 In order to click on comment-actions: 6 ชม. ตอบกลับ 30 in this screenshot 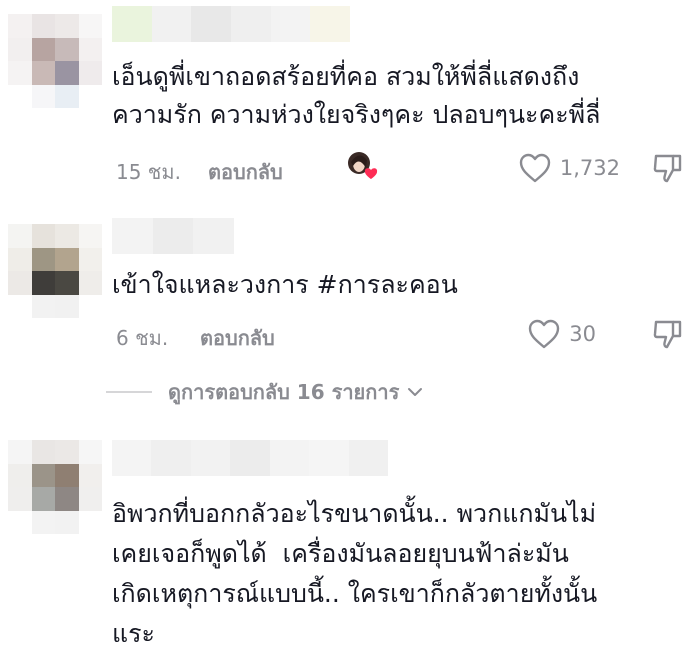, I will do `click(402, 334)`.